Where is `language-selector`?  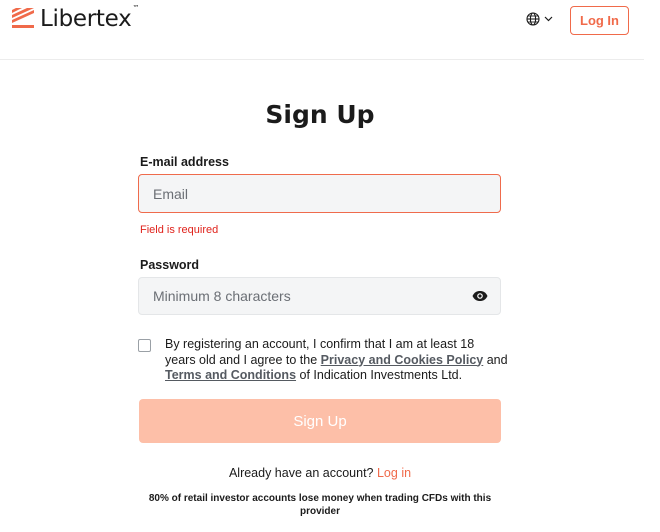 language-selector is located at coordinates (539, 19).